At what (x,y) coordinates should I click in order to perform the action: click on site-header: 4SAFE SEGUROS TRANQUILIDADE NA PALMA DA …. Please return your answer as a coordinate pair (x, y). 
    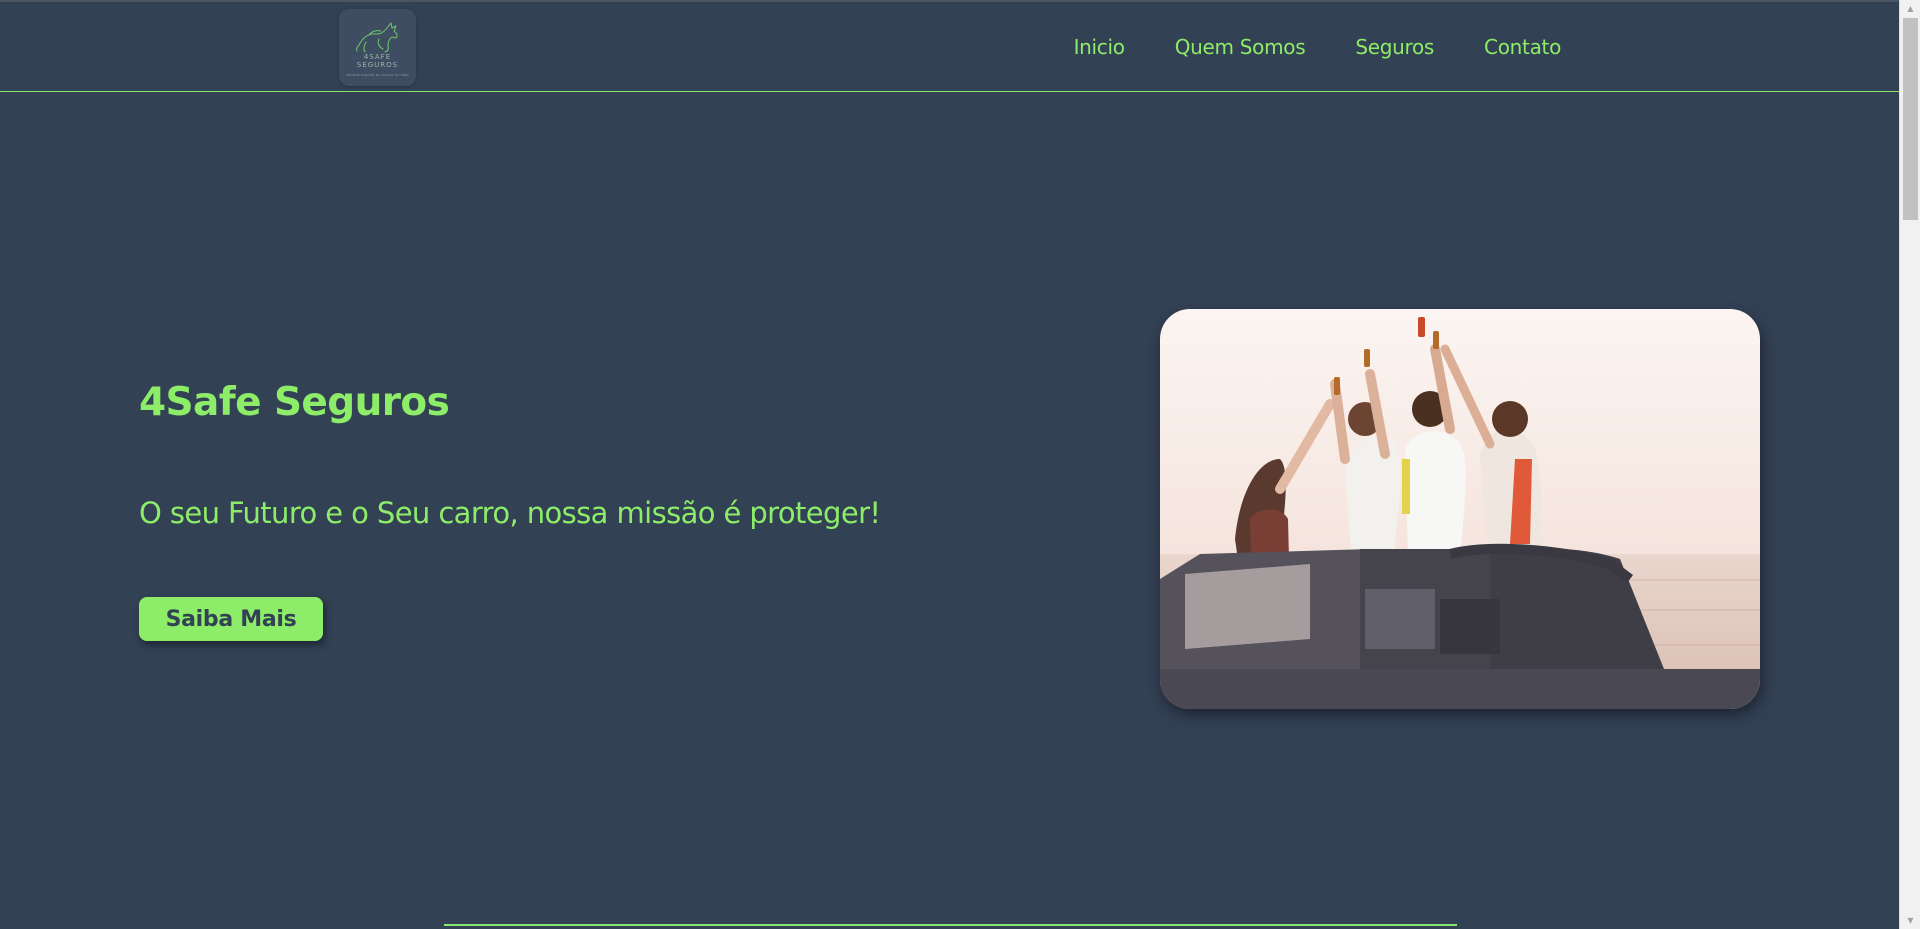
    Looking at the image, I should click on (949, 47).